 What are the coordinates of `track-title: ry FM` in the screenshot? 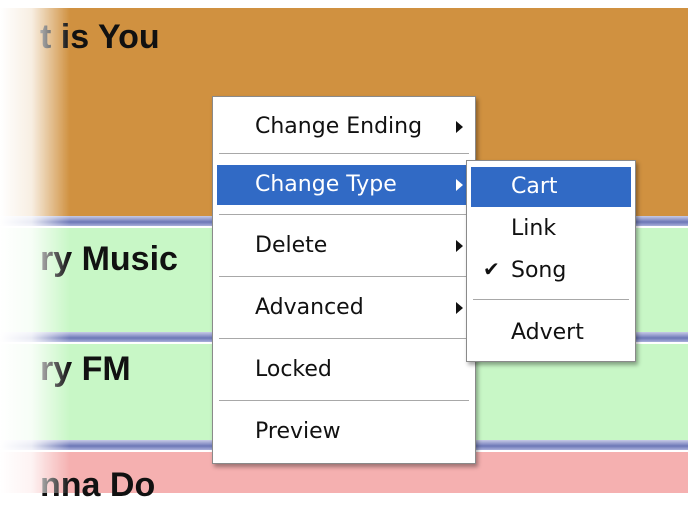 It's located at (85, 369).